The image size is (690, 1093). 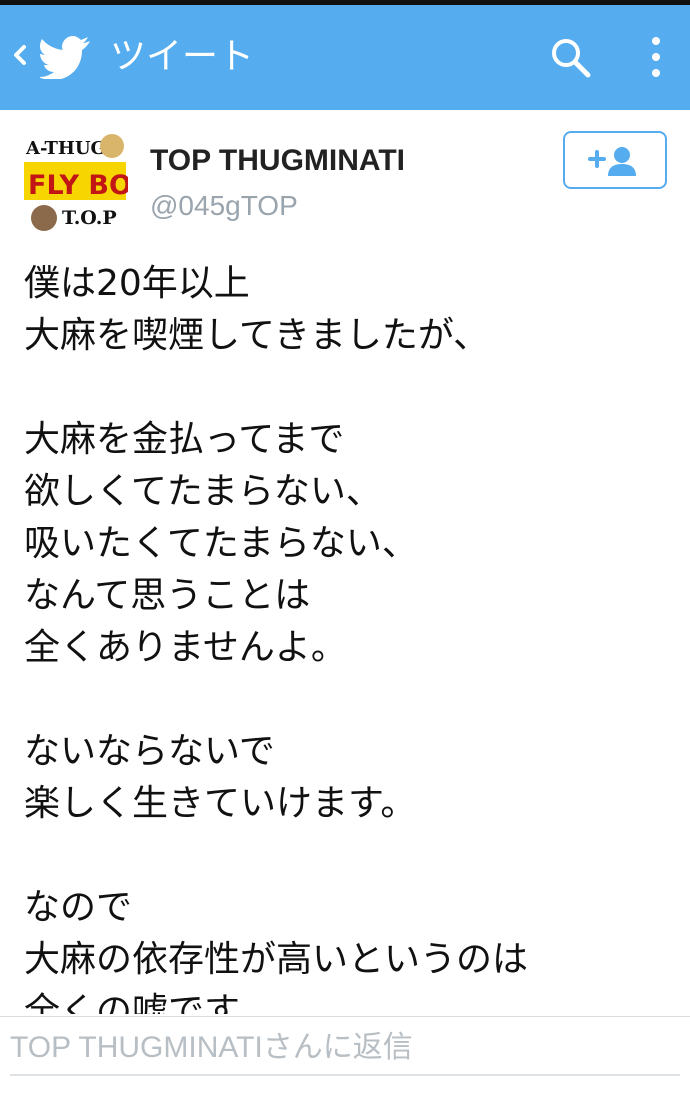 What do you see at coordinates (345, 1016) in the screenshot?
I see `divider` at bounding box center [345, 1016].